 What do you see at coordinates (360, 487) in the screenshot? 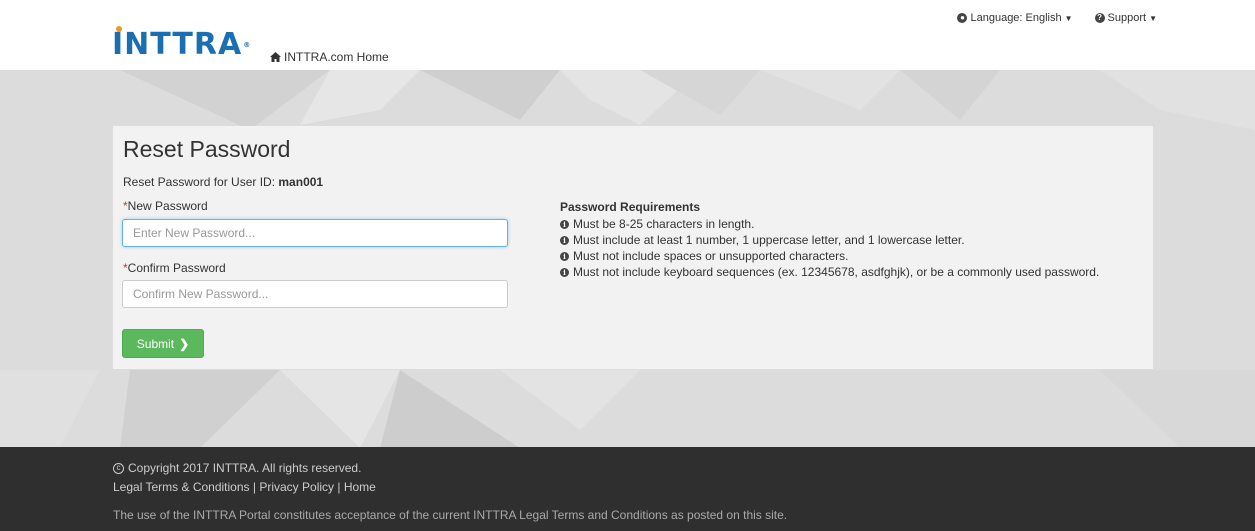
I see `footer-home-link: Home` at bounding box center [360, 487].